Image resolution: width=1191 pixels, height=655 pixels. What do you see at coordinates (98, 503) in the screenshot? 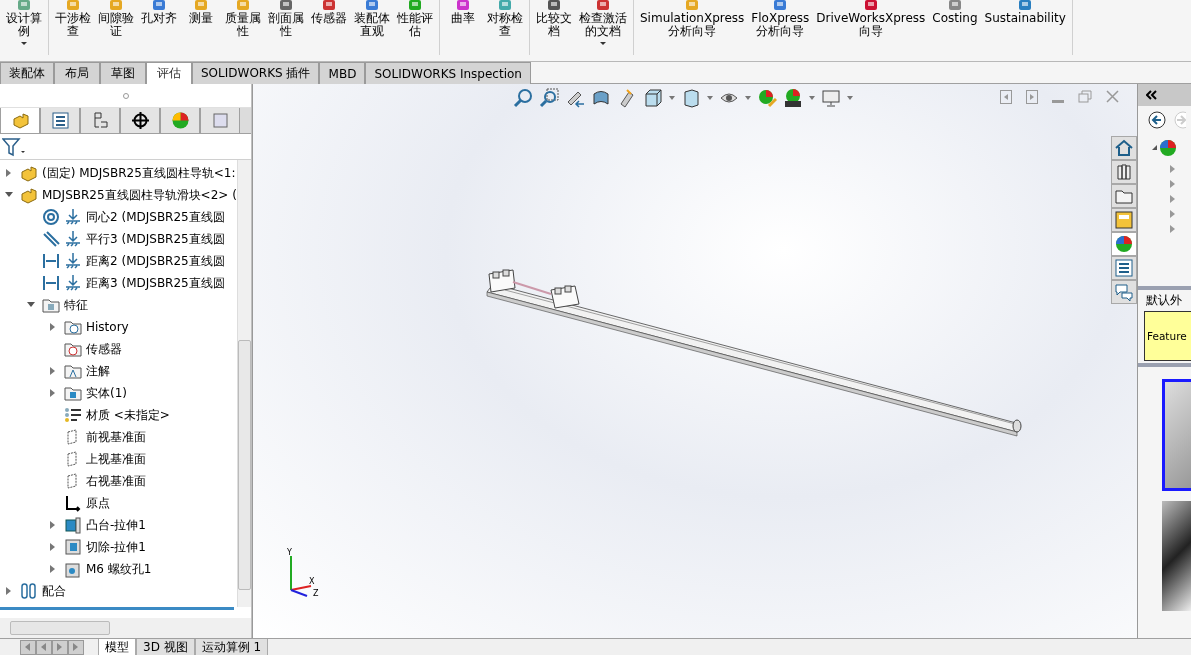
I see `tree-item-label: 原点` at bounding box center [98, 503].